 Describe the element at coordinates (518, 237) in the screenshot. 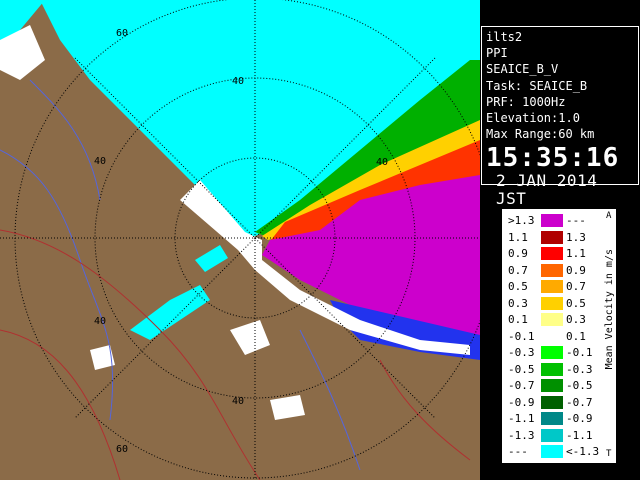

I see `legend-low-value: 1.1` at that location.